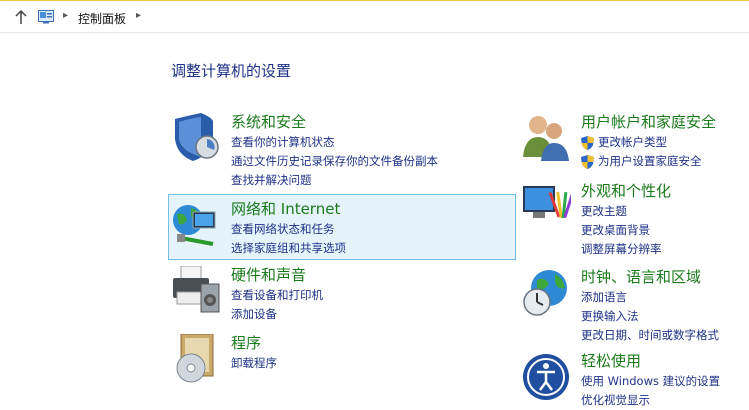 The width and height of the screenshot is (749, 410). What do you see at coordinates (650, 400) in the screenshot?
I see `link-optimize-visual-display: 优化视觉显示` at bounding box center [650, 400].